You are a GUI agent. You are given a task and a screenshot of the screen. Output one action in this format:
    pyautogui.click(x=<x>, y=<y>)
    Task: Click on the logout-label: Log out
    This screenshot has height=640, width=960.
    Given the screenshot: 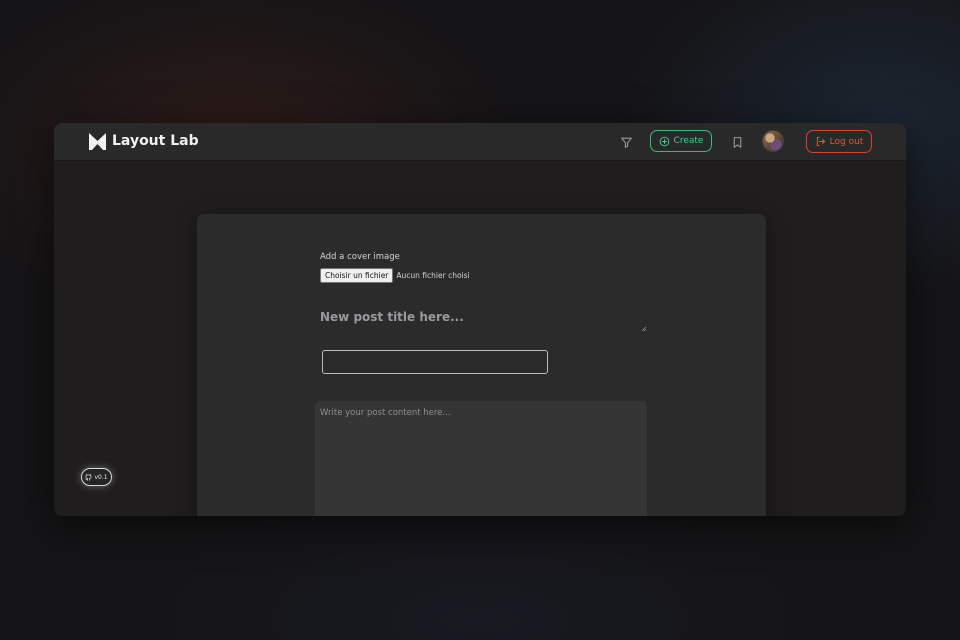 What is the action you would take?
    pyautogui.click(x=846, y=141)
    